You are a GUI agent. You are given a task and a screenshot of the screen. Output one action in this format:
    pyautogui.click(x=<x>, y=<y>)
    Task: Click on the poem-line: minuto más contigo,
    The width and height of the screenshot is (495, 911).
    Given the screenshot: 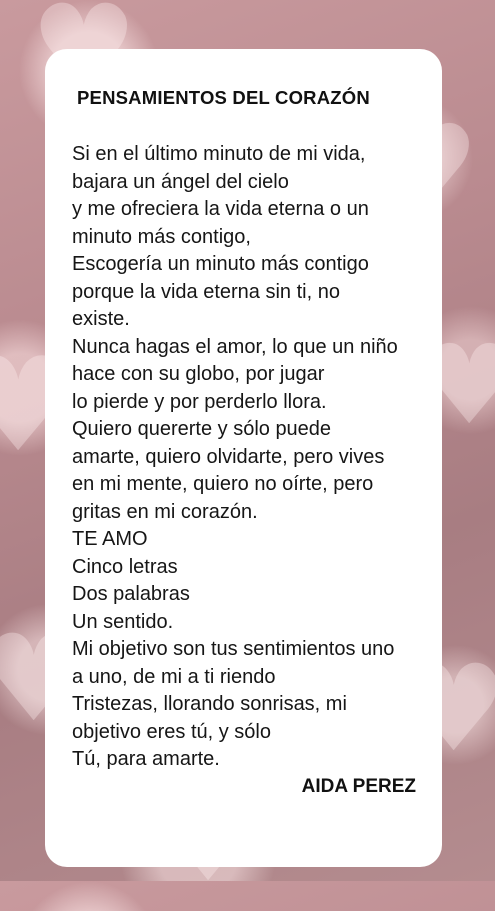 What is the action you would take?
    pyautogui.click(x=161, y=236)
    